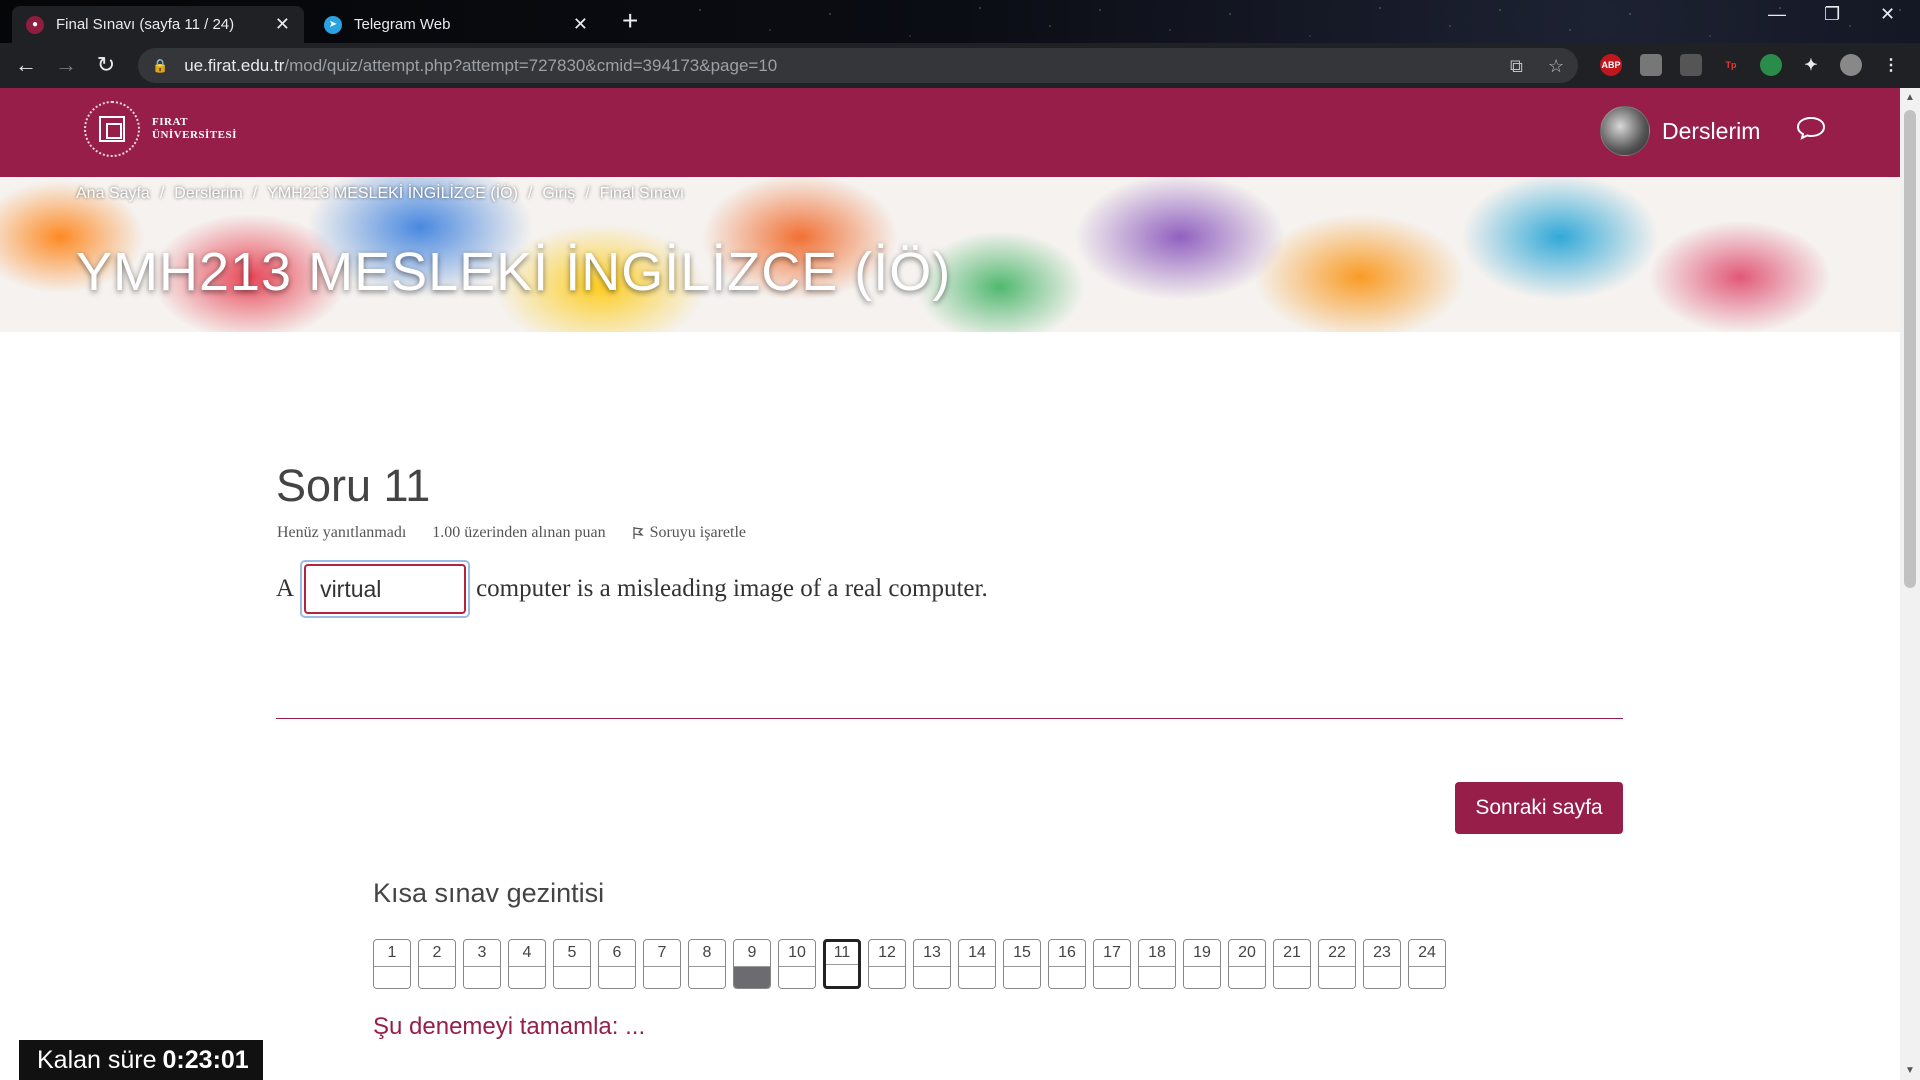  What do you see at coordinates (887, 952) in the screenshot?
I see `quiz-nav-number: 12` at bounding box center [887, 952].